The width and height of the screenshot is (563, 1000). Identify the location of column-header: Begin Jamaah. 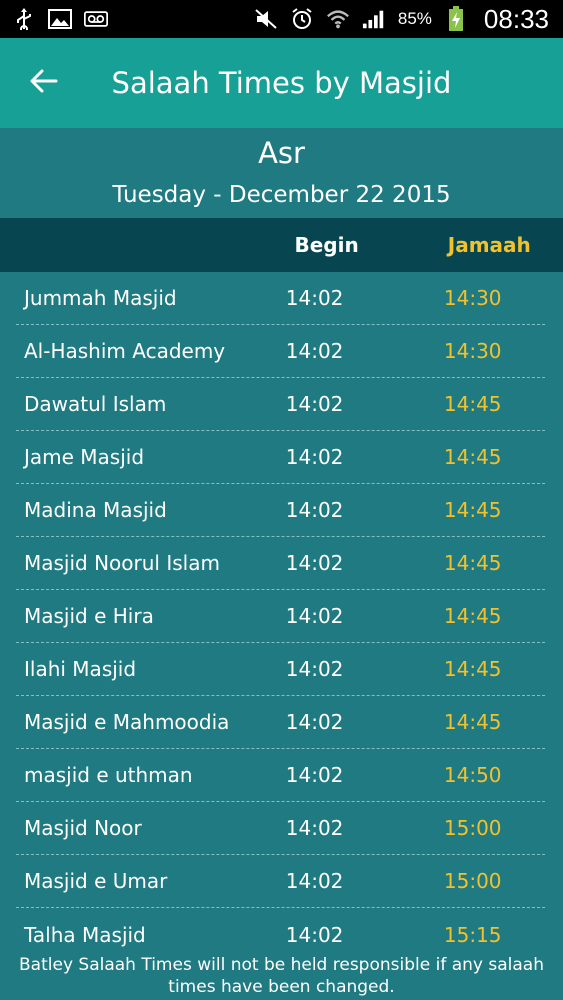
(281, 245).